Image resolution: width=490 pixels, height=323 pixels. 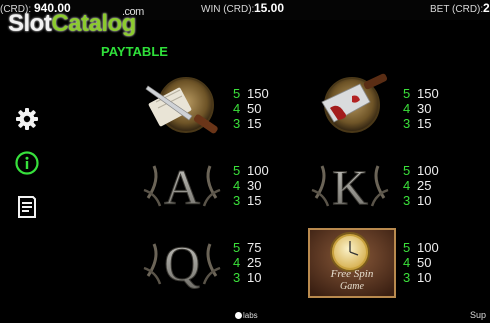 What do you see at coordinates (228, 9) in the screenshot?
I see `win-label: WIN (CRD):` at bounding box center [228, 9].